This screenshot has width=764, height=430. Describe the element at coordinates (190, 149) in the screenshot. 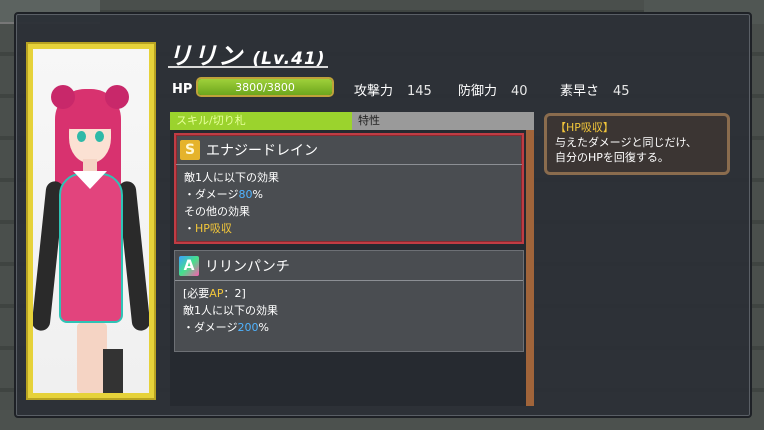

I see `skill-type-s-icon: S` at that location.